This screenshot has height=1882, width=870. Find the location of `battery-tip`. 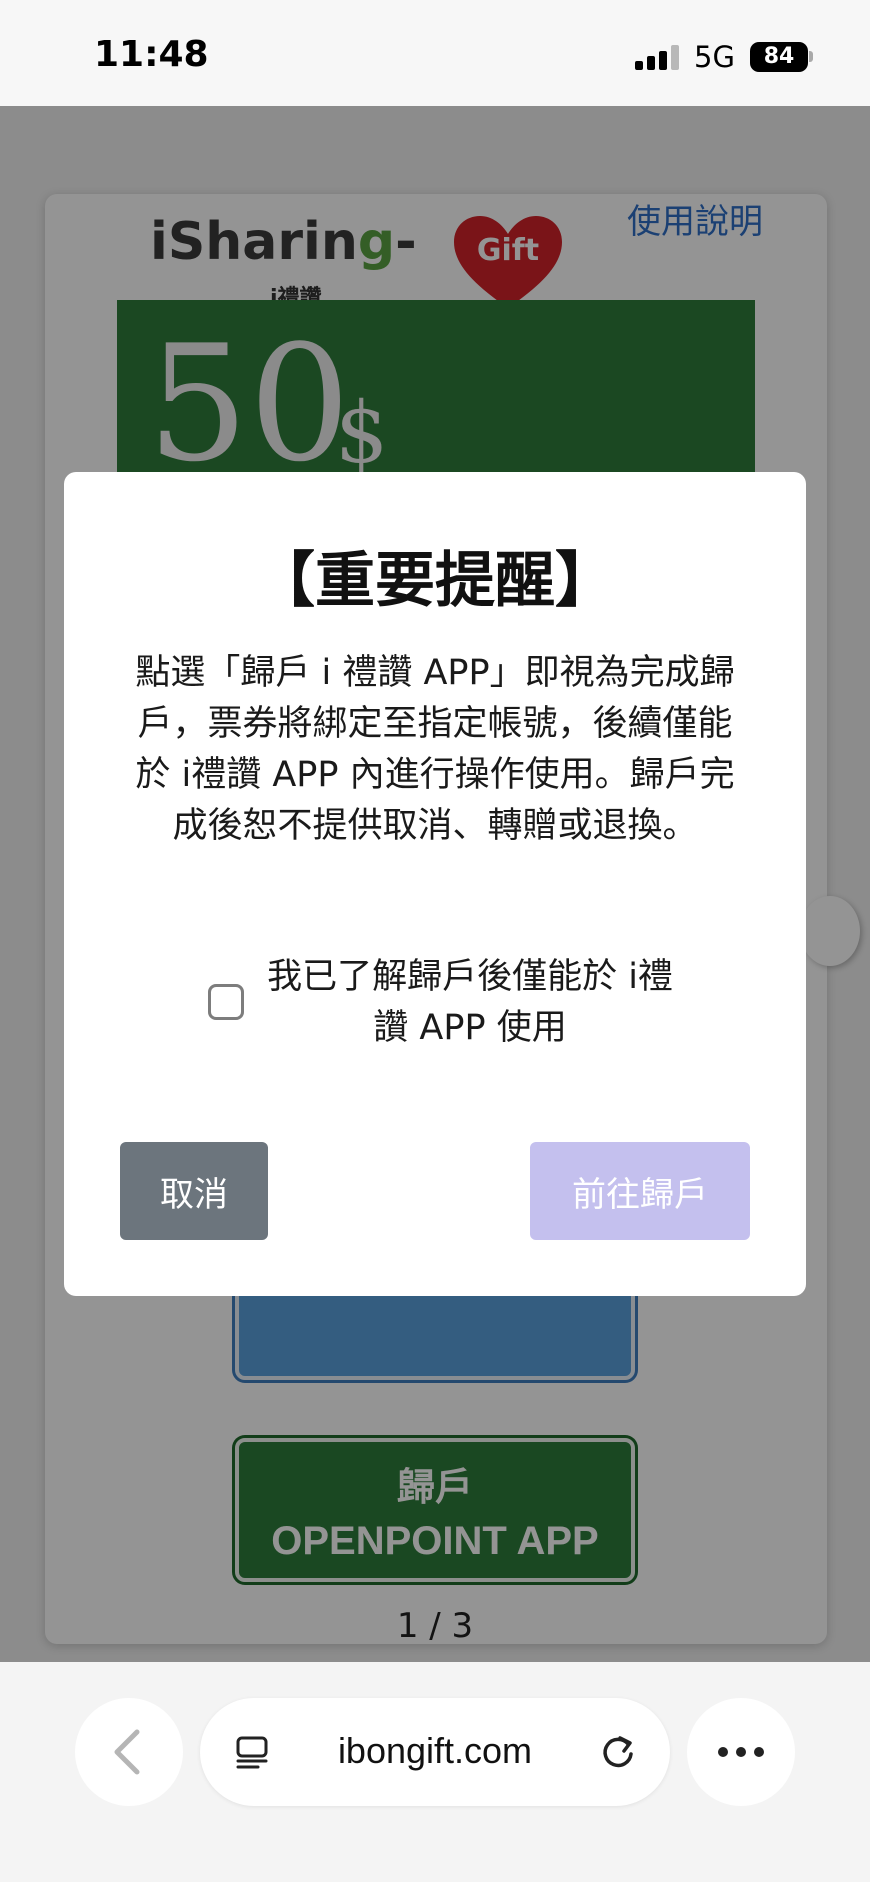

battery-tip is located at coordinates (811, 56).